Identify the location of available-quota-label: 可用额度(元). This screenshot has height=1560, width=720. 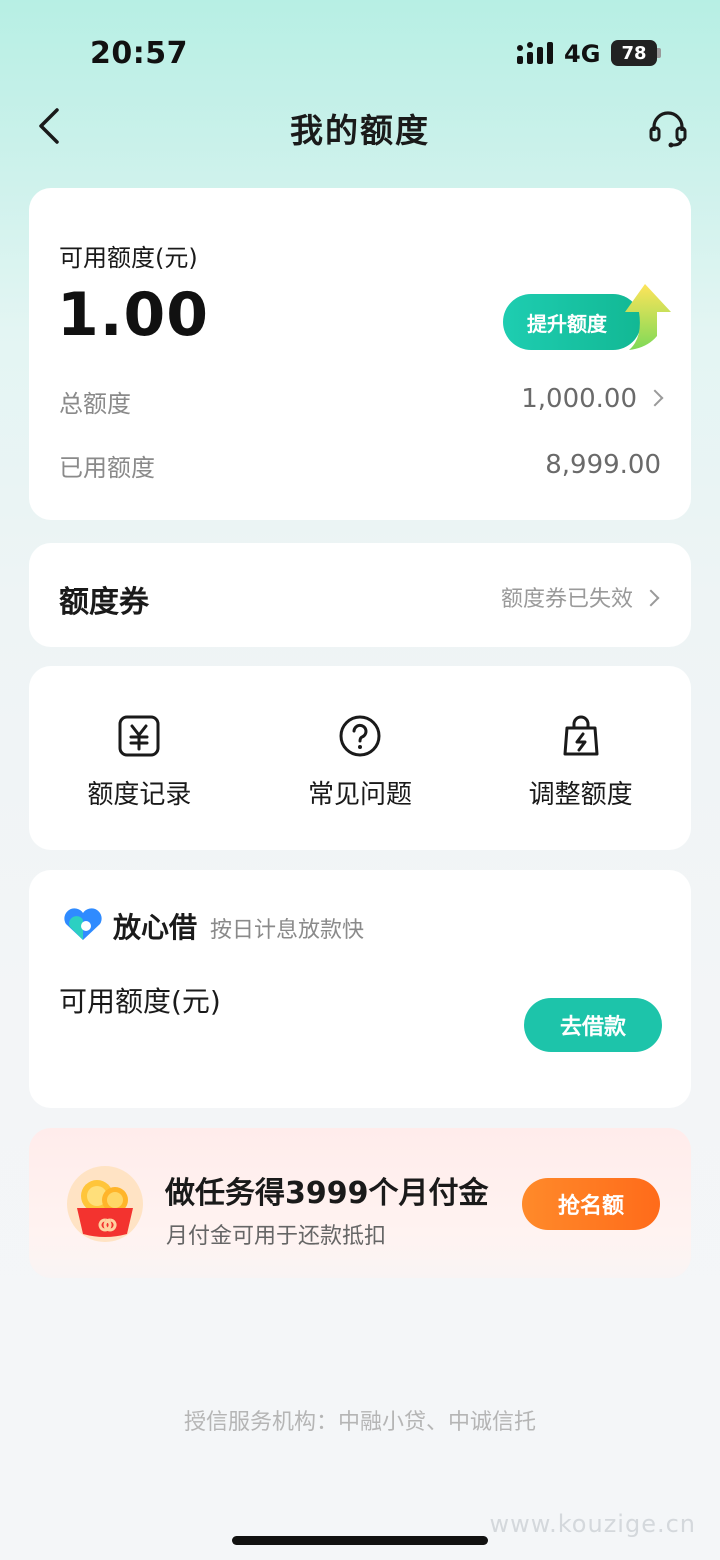
(128, 258).